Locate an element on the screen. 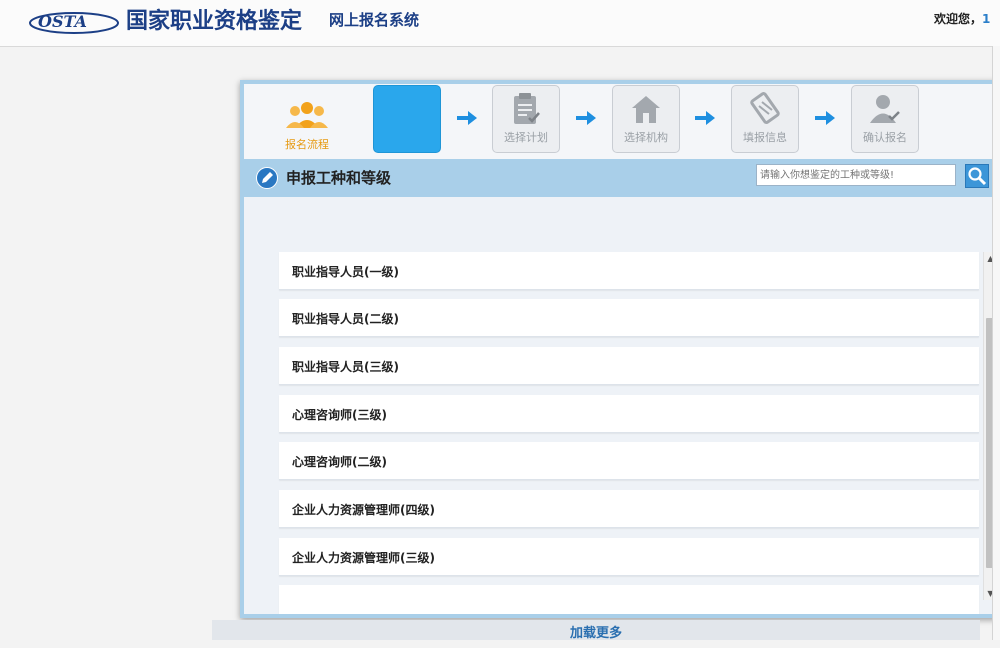  list-item-label: 心理咨询师(三级) is located at coordinates (339, 415).